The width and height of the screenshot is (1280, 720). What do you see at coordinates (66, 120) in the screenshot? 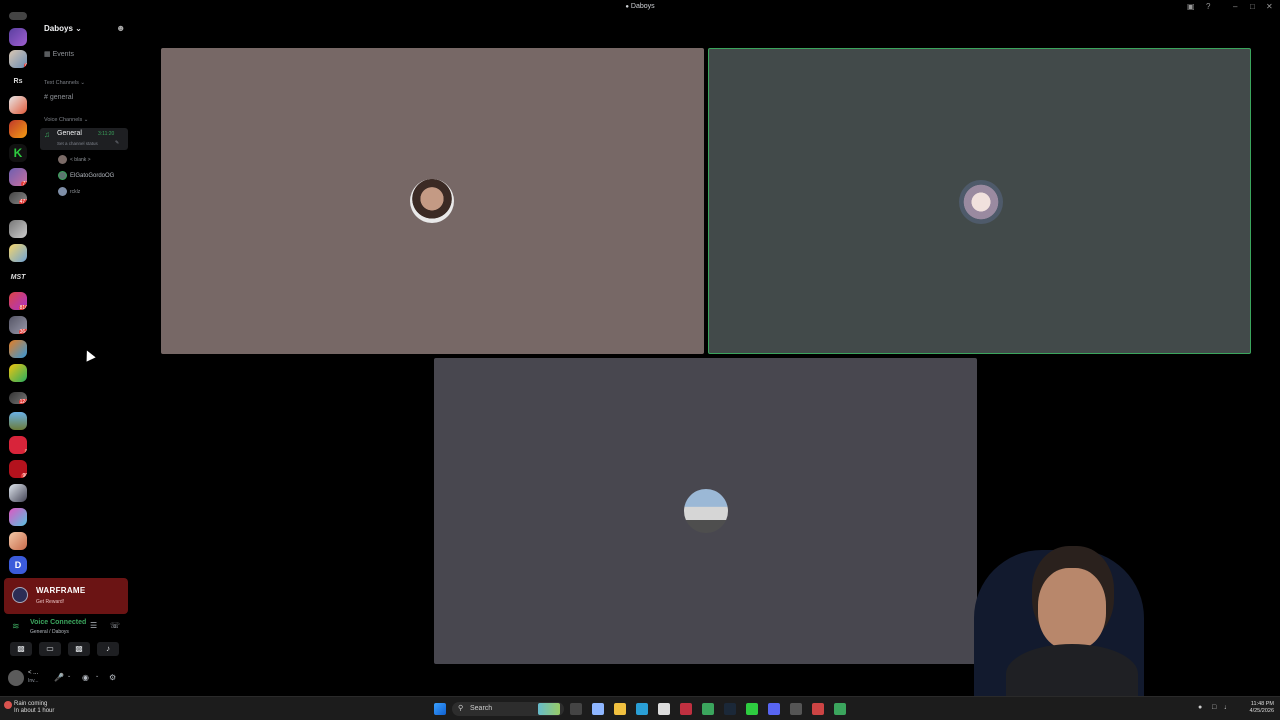
I see `voice-channels-category: Voice Channels ⌄` at bounding box center [66, 120].